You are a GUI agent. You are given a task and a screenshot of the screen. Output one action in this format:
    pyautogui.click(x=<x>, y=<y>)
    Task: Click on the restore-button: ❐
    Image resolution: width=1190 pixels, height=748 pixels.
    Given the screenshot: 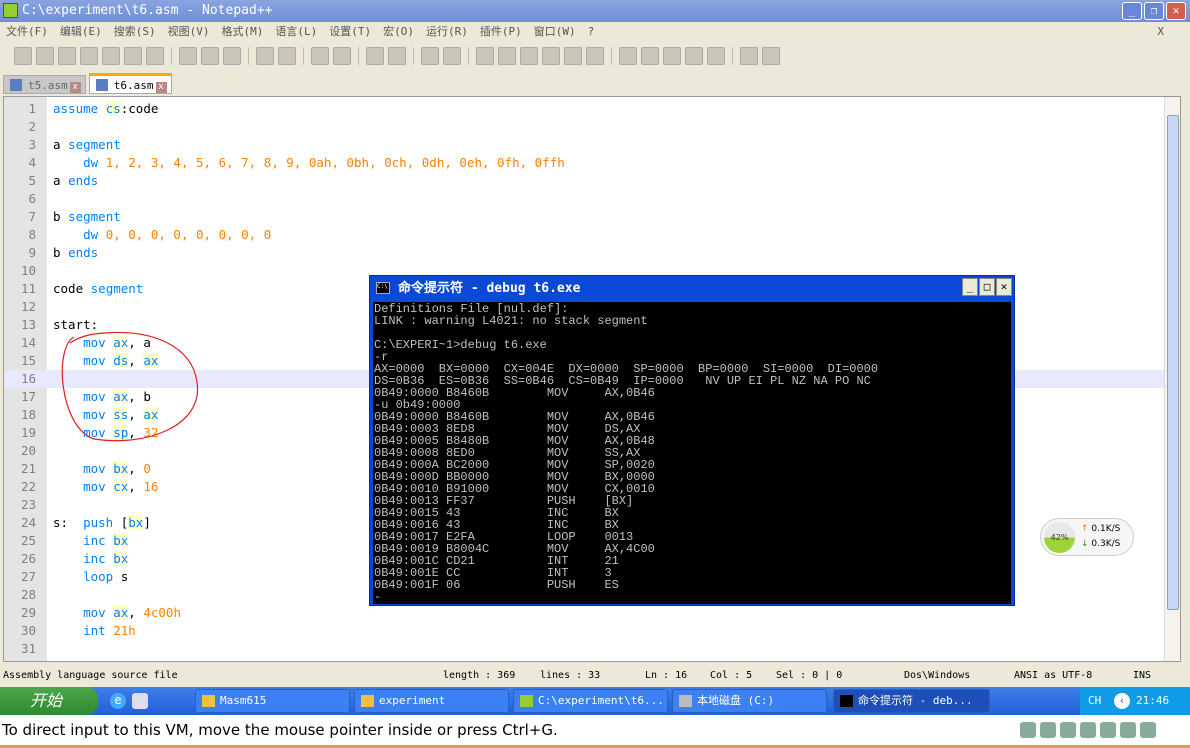 What is the action you would take?
    pyautogui.click(x=1154, y=11)
    